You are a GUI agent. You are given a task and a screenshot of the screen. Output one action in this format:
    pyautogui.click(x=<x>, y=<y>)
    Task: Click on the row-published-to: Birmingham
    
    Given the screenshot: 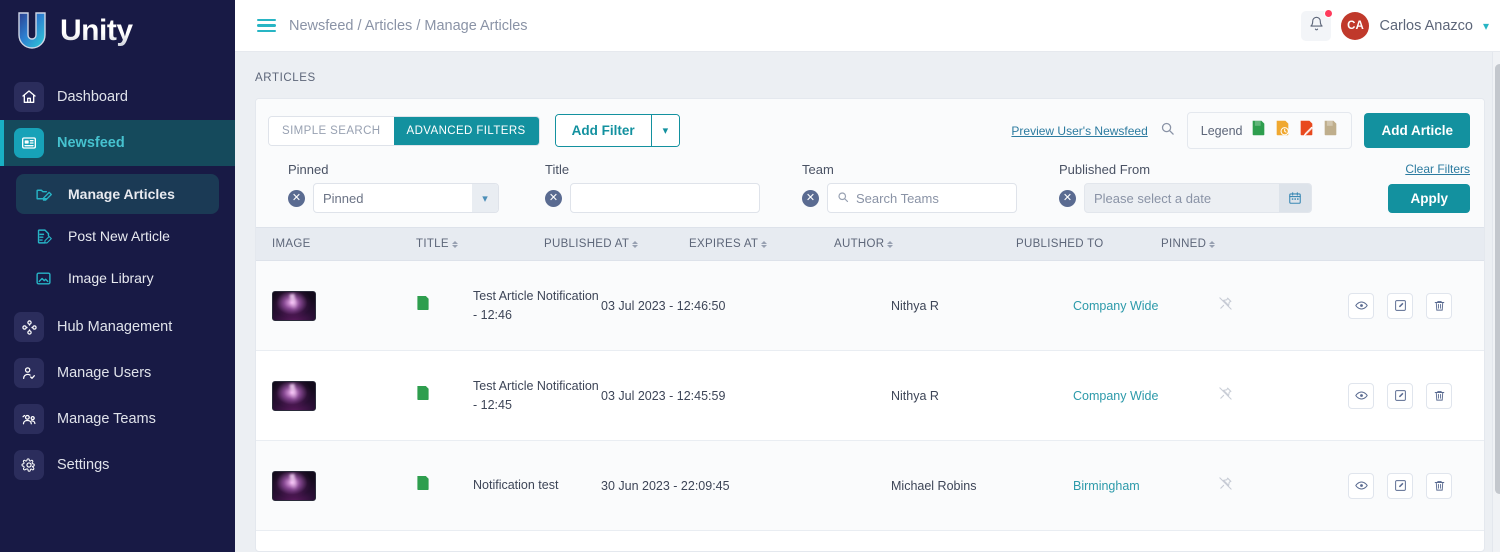 What is the action you would take?
    pyautogui.click(x=1145, y=486)
    